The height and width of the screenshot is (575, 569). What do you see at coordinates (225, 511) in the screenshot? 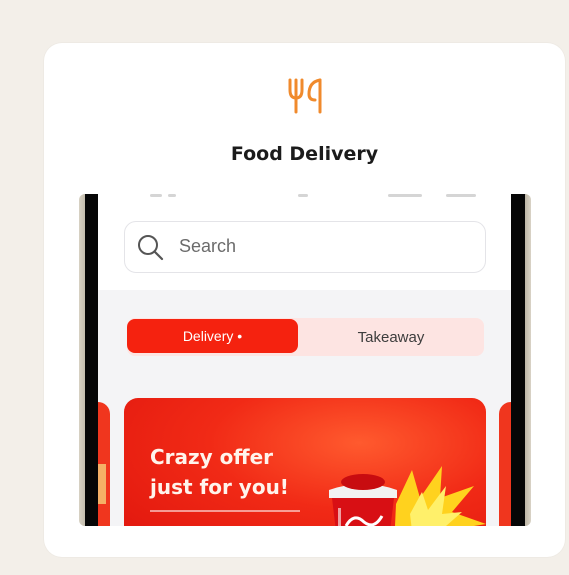
I see `promo-divider` at bounding box center [225, 511].